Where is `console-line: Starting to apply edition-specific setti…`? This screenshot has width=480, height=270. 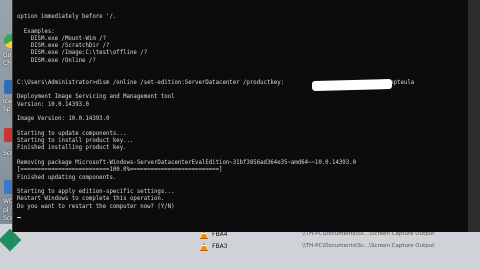 console-line: Starting to apply edition-specific setti… is located at coordinates (96, 192).